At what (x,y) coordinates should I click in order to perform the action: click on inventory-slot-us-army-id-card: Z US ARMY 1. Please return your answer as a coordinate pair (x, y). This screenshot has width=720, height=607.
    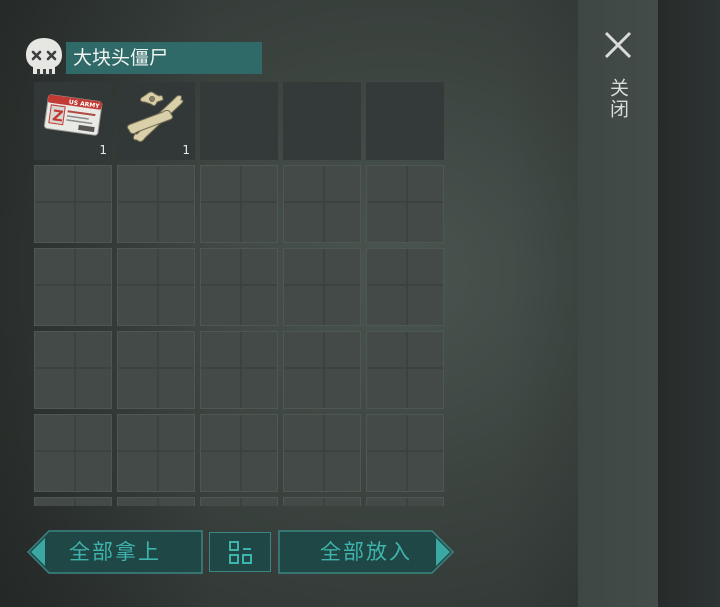
    Looking at the image, I should click on (73, 121).